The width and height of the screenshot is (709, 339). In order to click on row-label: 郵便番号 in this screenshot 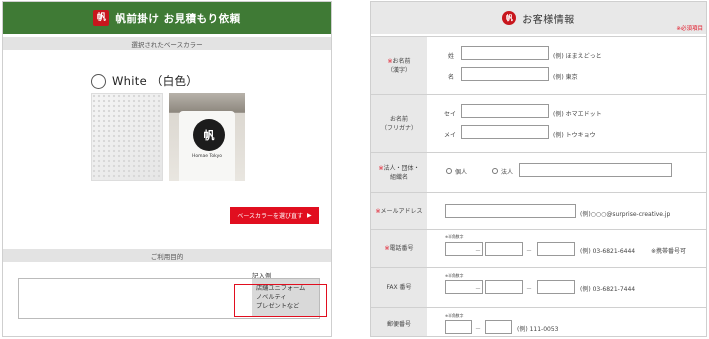, I will do `click(399, 322)`.